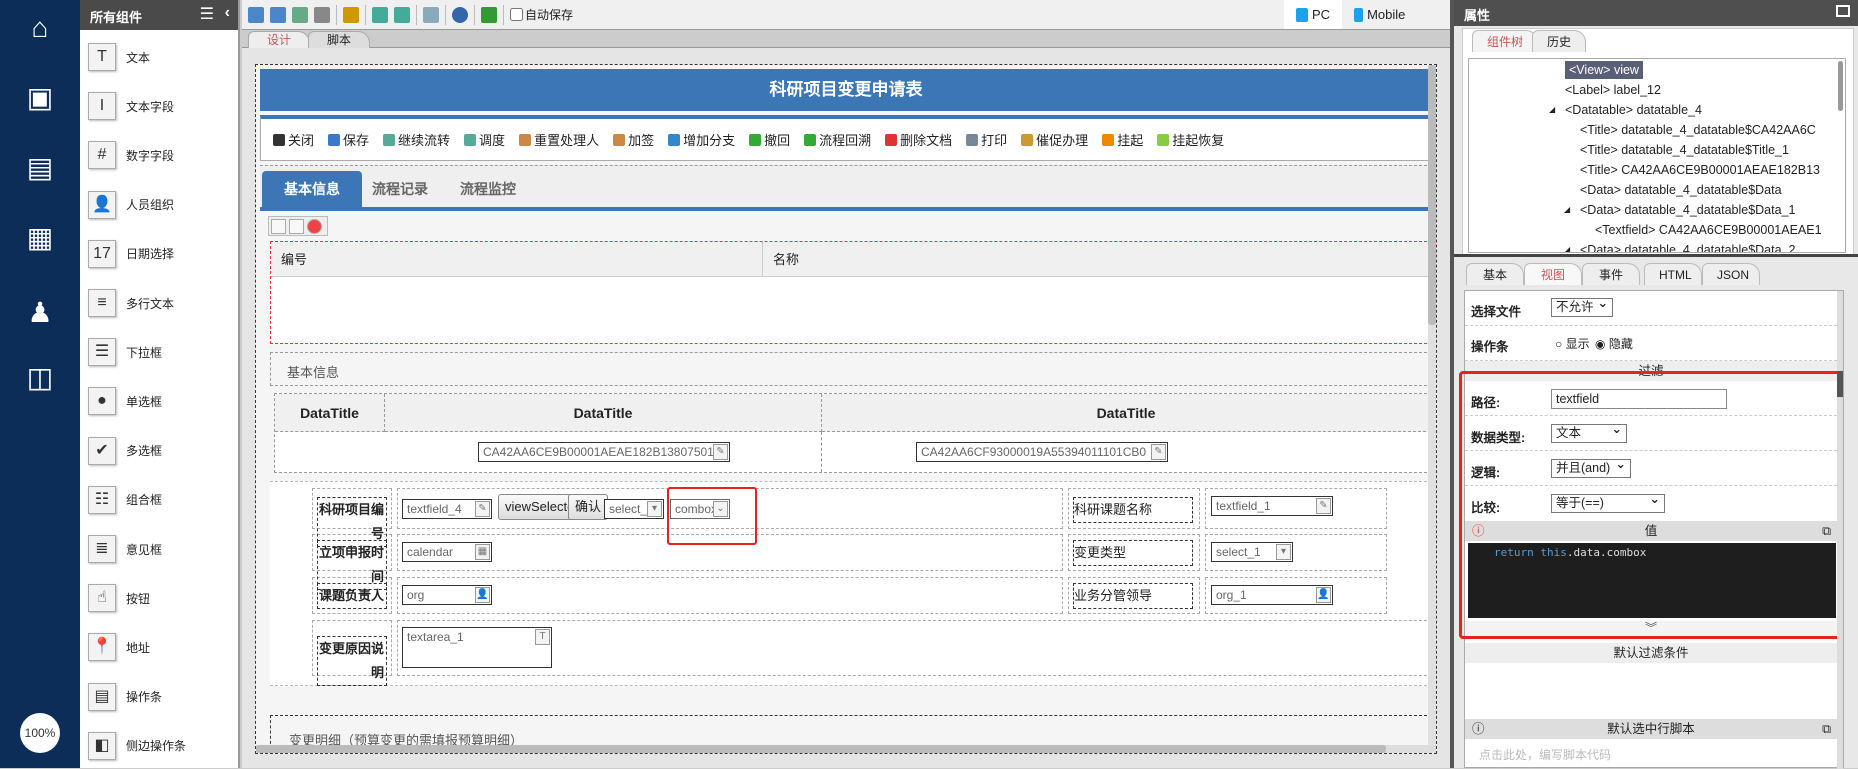 This screenshot has height=769, width=1858. I want to click on print-icon, so click(322, 14).